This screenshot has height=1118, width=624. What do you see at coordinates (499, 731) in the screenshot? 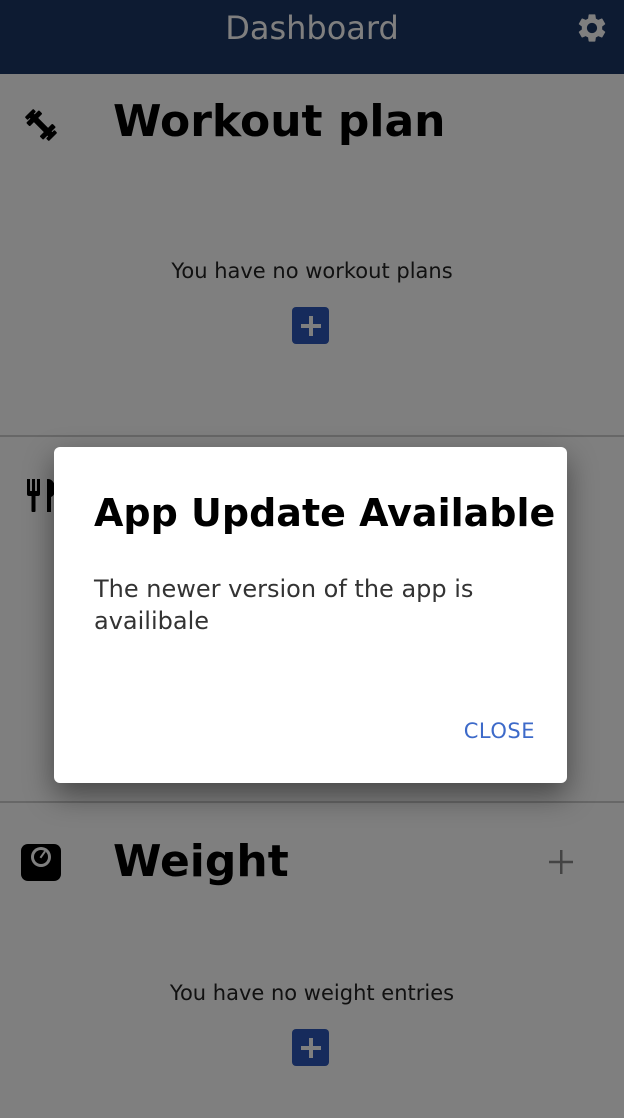
I see `close-button: CLOSE` at bounding box center [499, 731].